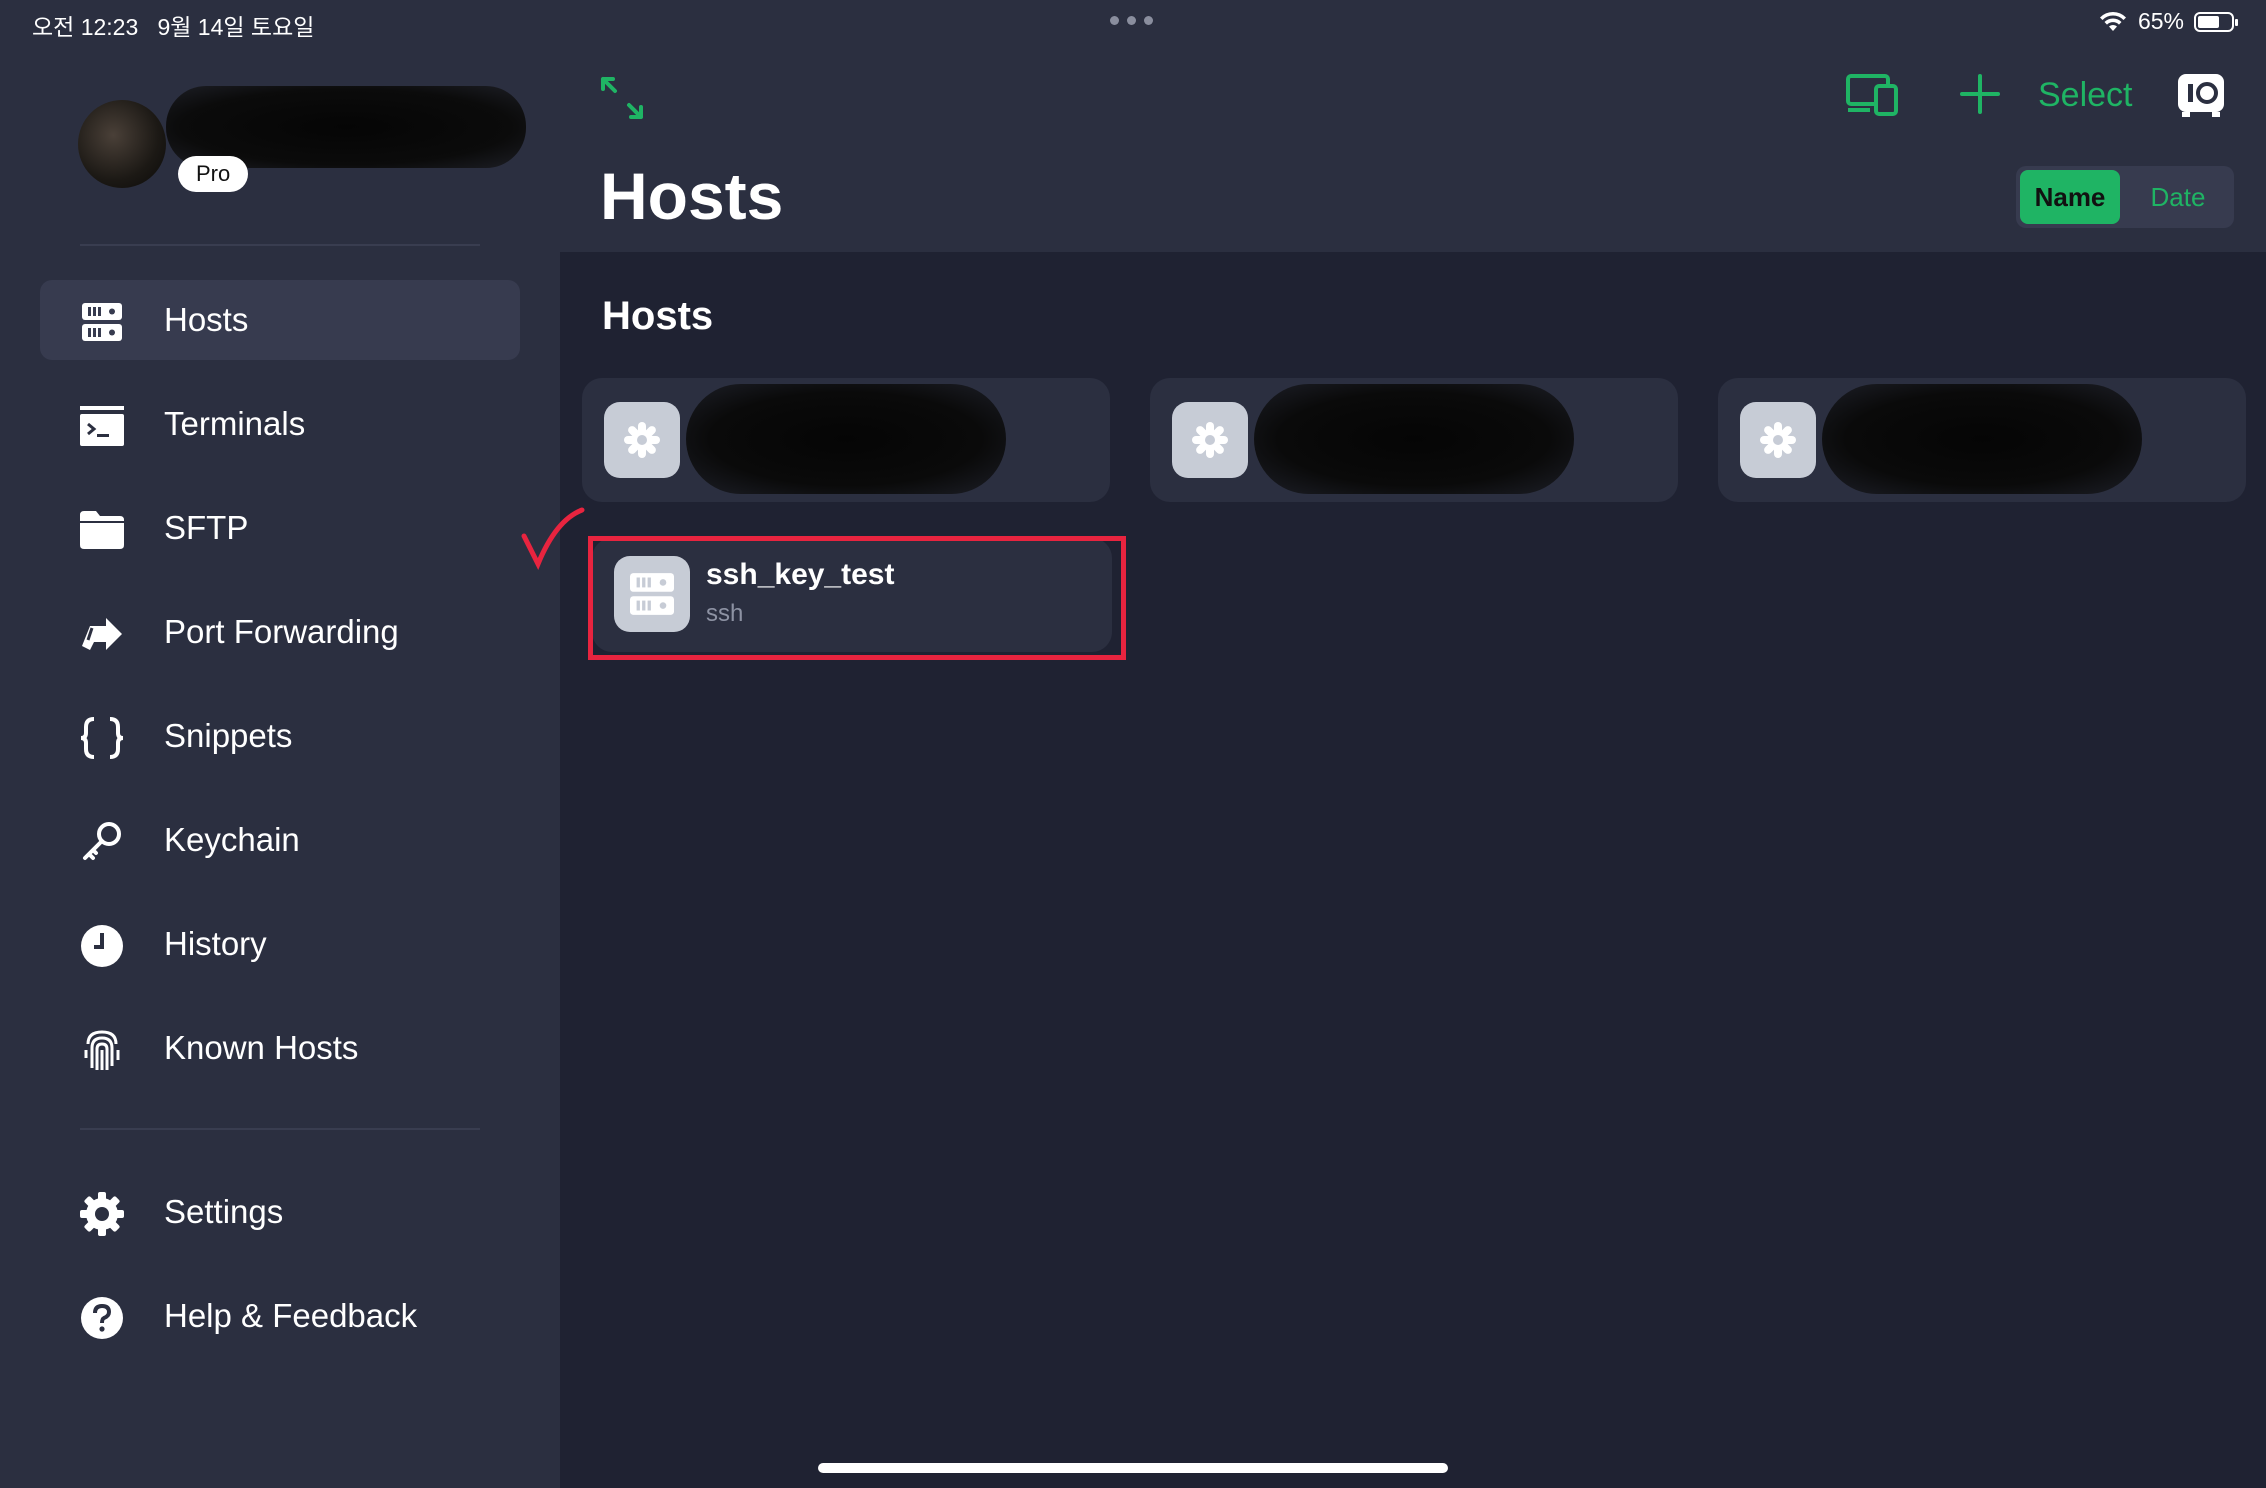 The height and width of the screenshot is (1488, 2266). Describe the element at coordinates (102, 322) in the screenshot. I see `hosts-icon` at that location.